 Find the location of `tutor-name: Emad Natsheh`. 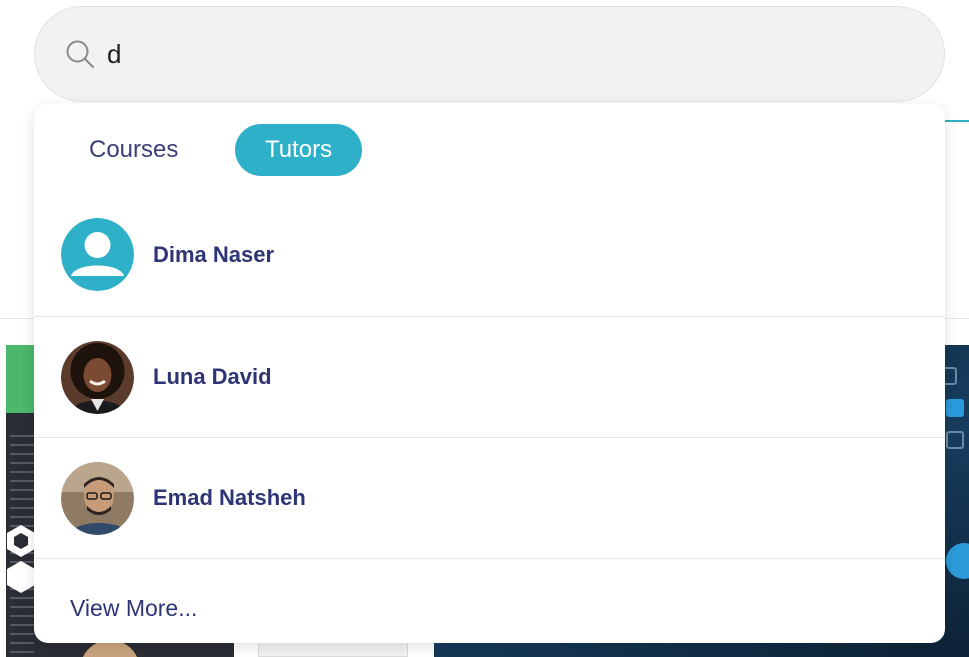

tutor-name: Emad Natsheh is located at coordinates (229, 497).